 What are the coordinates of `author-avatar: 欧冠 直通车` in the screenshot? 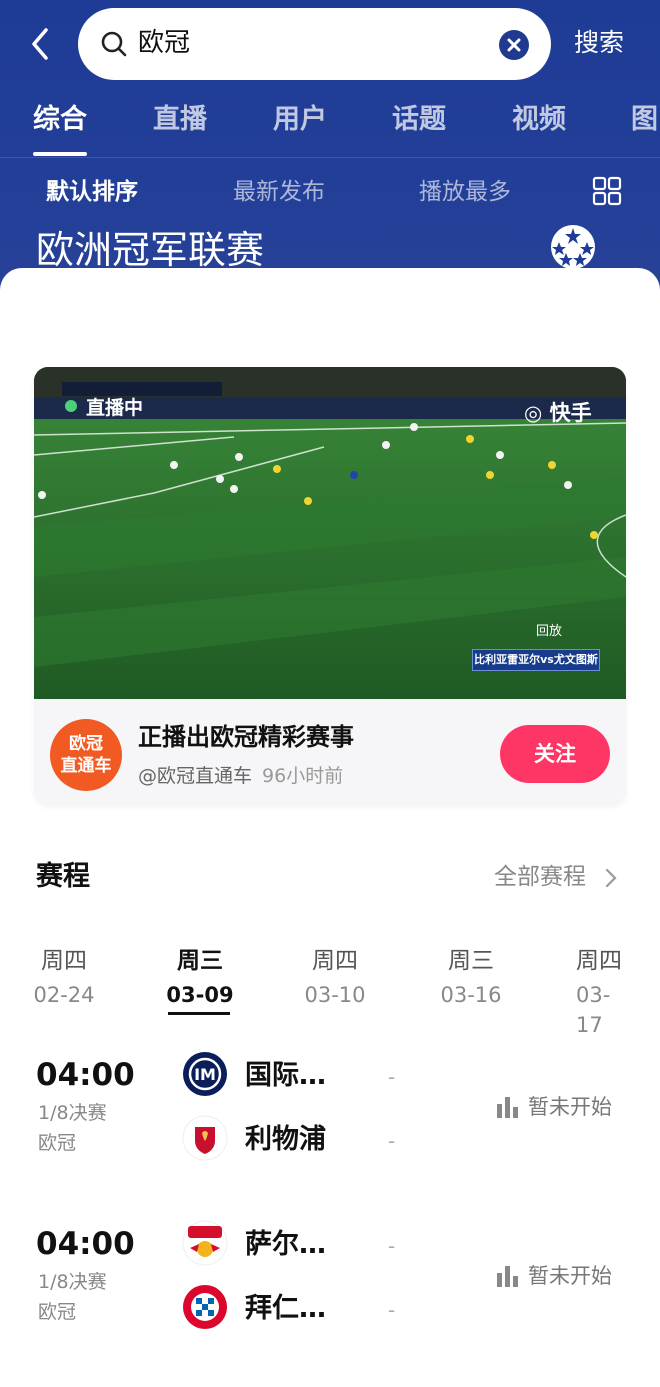 It's located at (86, 755).